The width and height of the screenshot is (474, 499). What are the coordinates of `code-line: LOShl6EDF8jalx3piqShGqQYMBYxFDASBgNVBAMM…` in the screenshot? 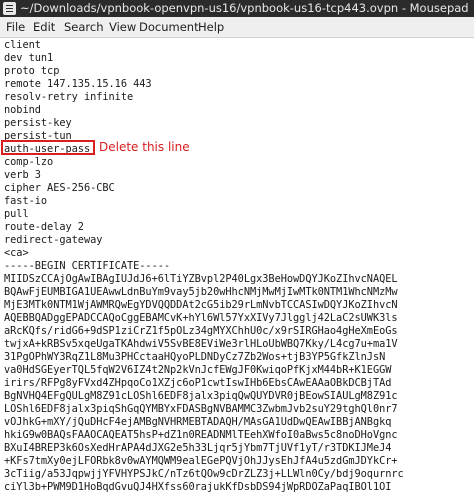 It's located at (201, 409).